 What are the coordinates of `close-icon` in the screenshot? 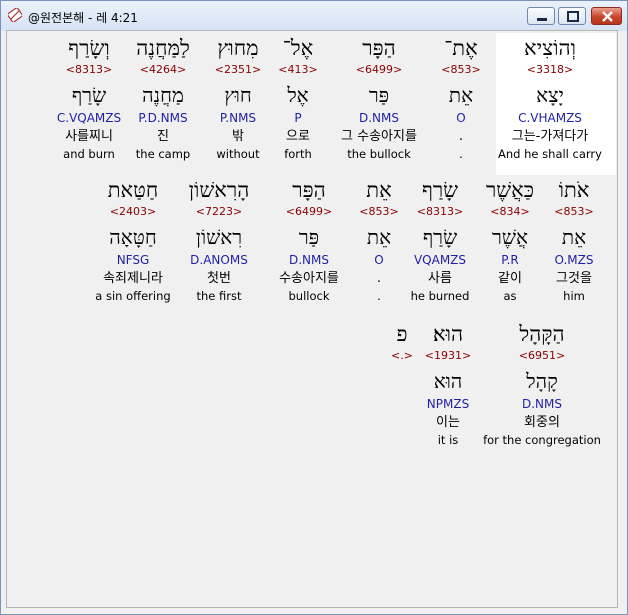 It's located at (607, 16).